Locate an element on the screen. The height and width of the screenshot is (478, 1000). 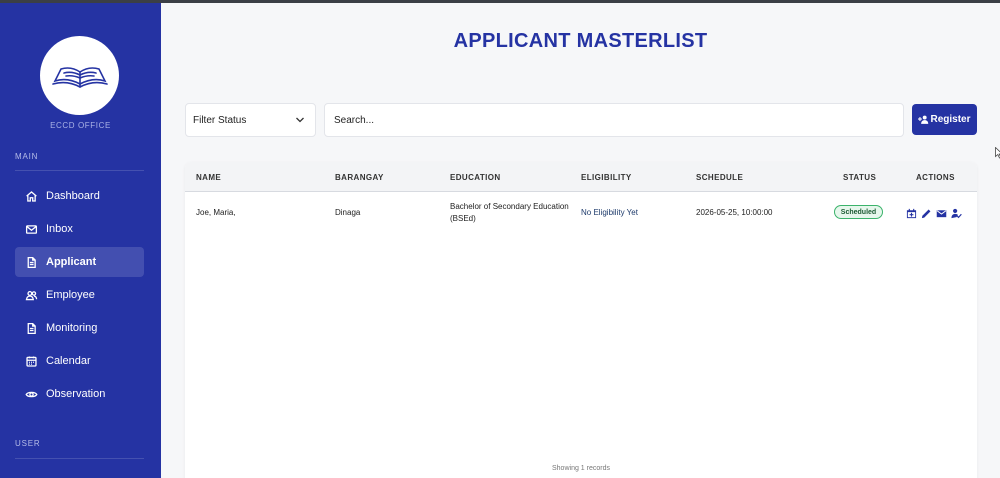
window-top-border is located at coordinates (500, 1).